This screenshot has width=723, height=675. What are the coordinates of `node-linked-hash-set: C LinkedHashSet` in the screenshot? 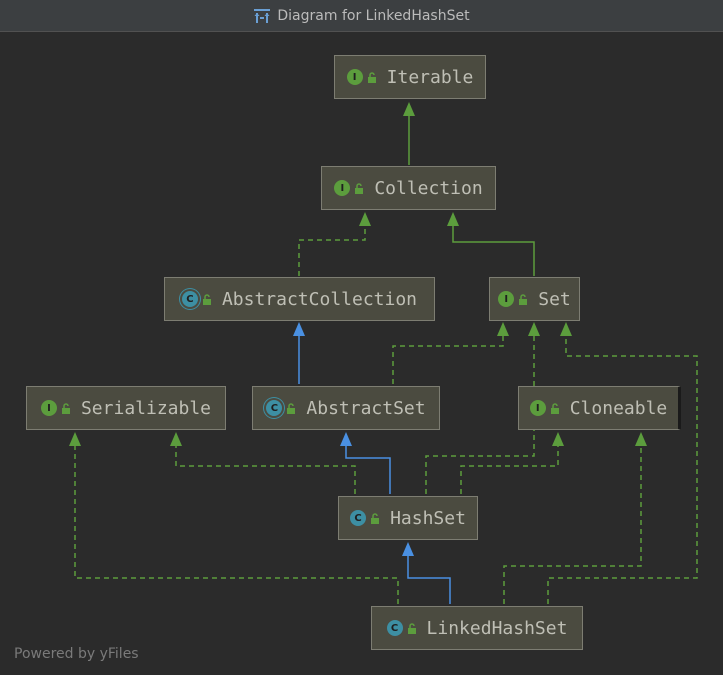 It's located at (477, 628).